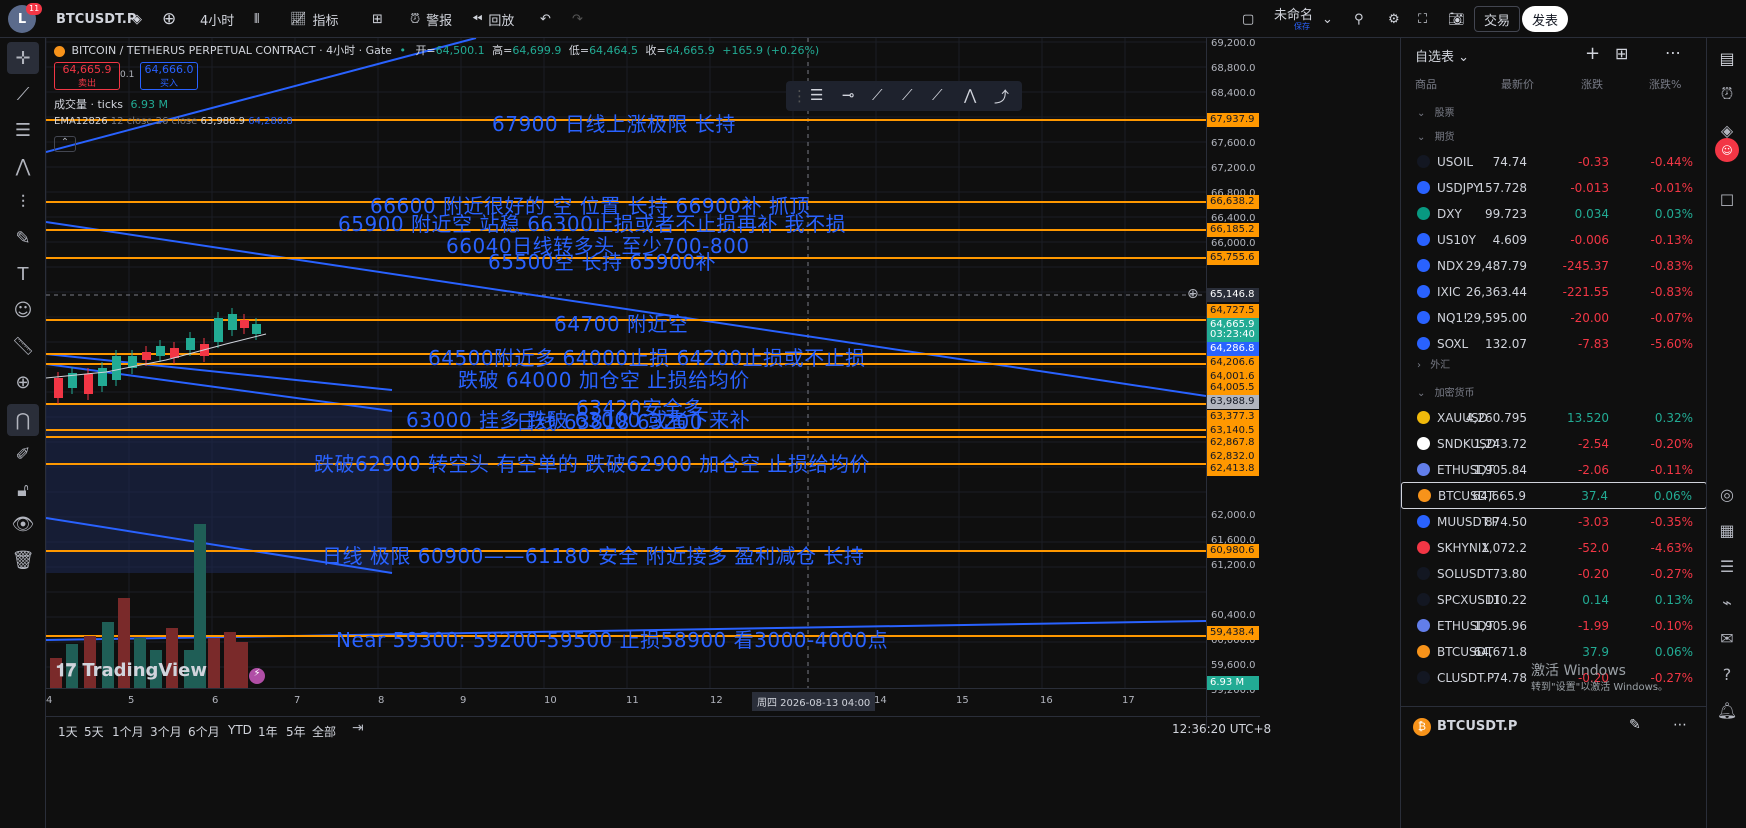 This screenshot has height=828, width=1746. What do you see at coordinates (1554, 343) in the screenshot?
I see `watchlist-row: SOXL 132.07 -7.83 -5.60%` at bounding box center [1554, 343].